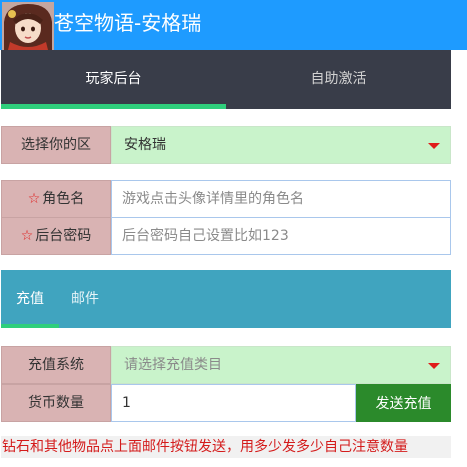  What do you see at coordinates (63, 199) in the screenshot?
I see `character-label-text: 角色名` at bounding box center [63, 199].